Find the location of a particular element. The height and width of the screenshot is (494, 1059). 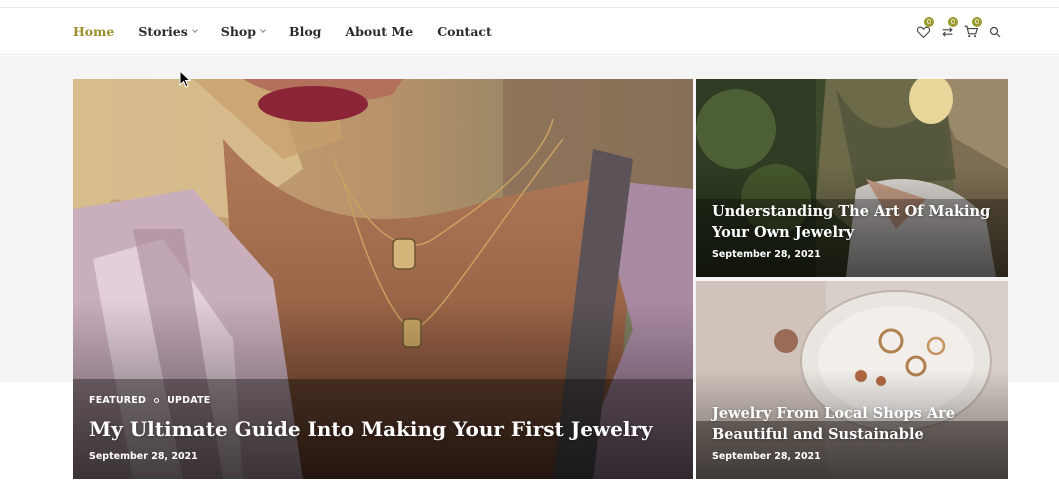

category-update: UPDATE is located at coordinates (188, 400).